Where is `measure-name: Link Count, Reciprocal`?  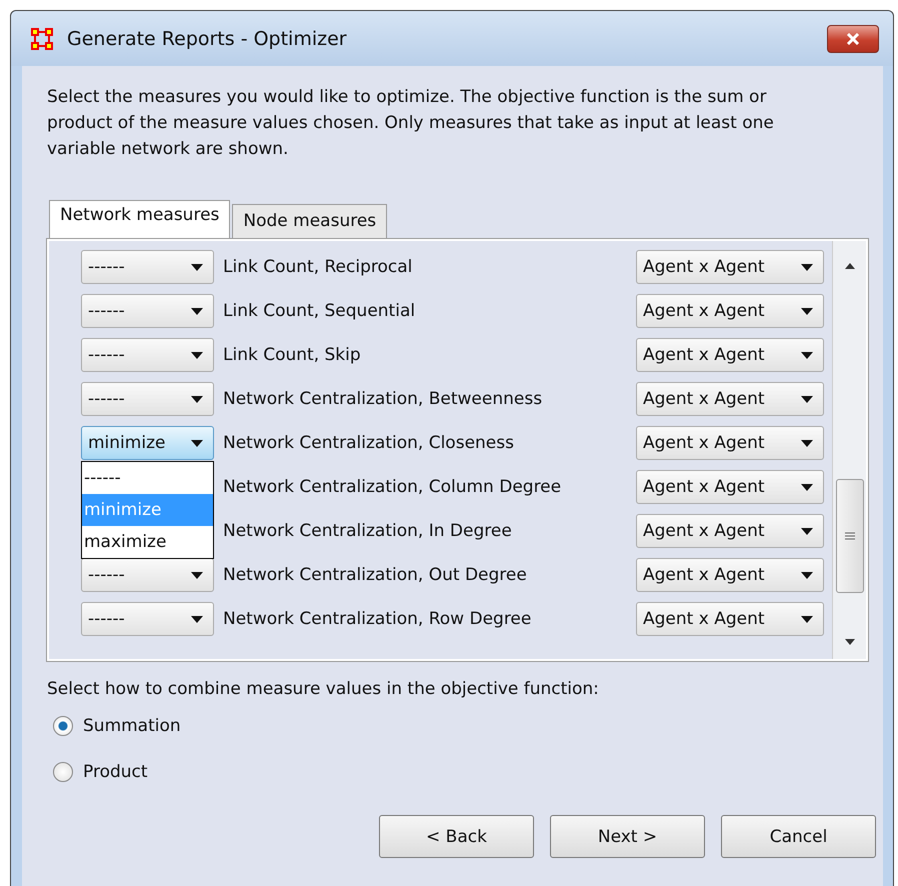 measure-name: Link Count, Reciprocal is located at coordinates (317, 267).